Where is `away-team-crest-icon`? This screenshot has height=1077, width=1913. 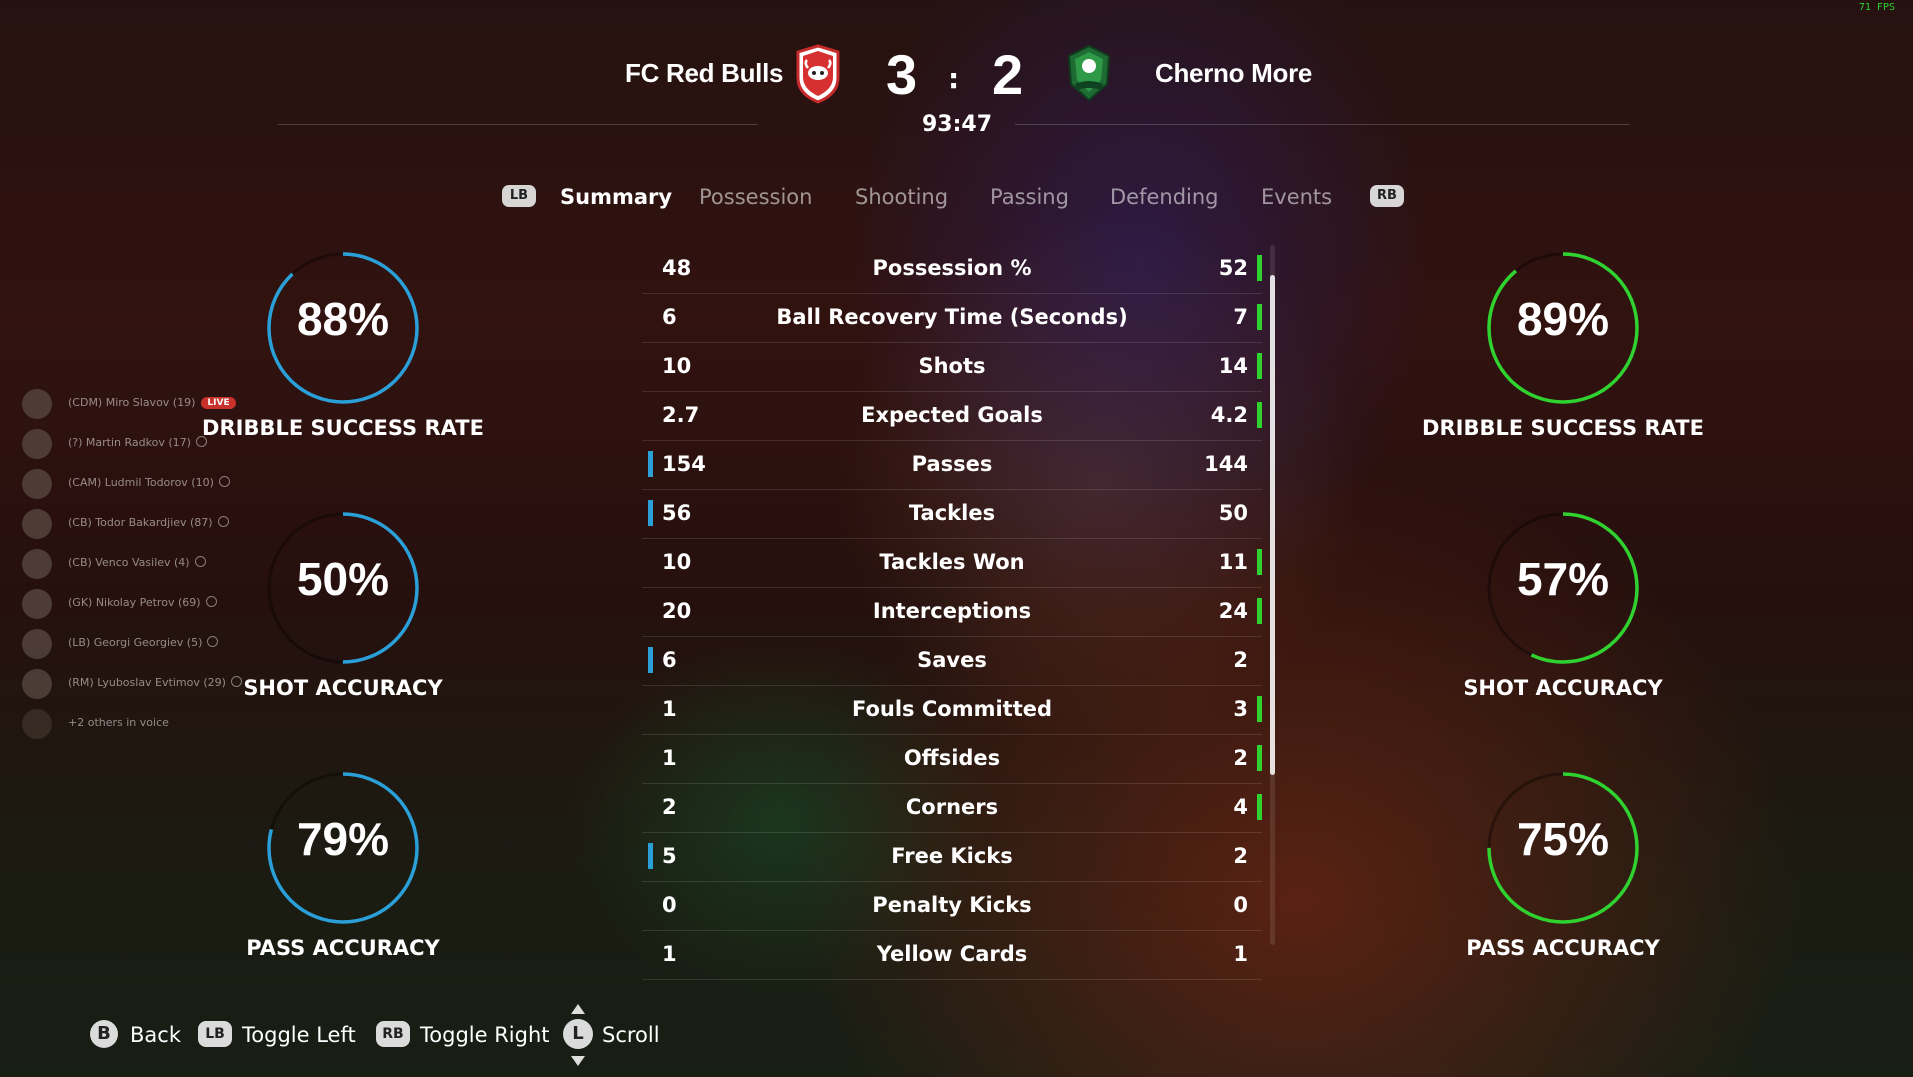
away-team-crest-icon is located at coordinates (1089, 74).